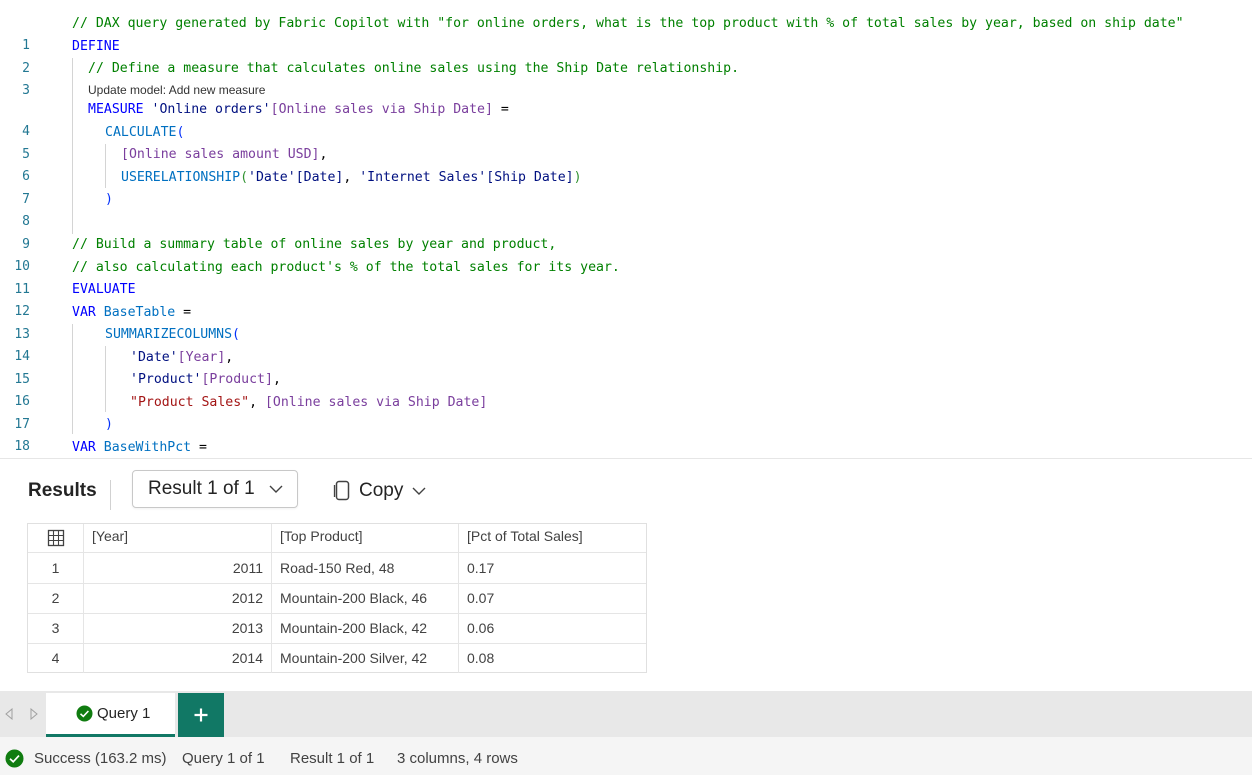 Image resolution: width=1252 pixels, height=775 pixels. I want to click on status-success: Success (163.2 ms), so click(100, 758).